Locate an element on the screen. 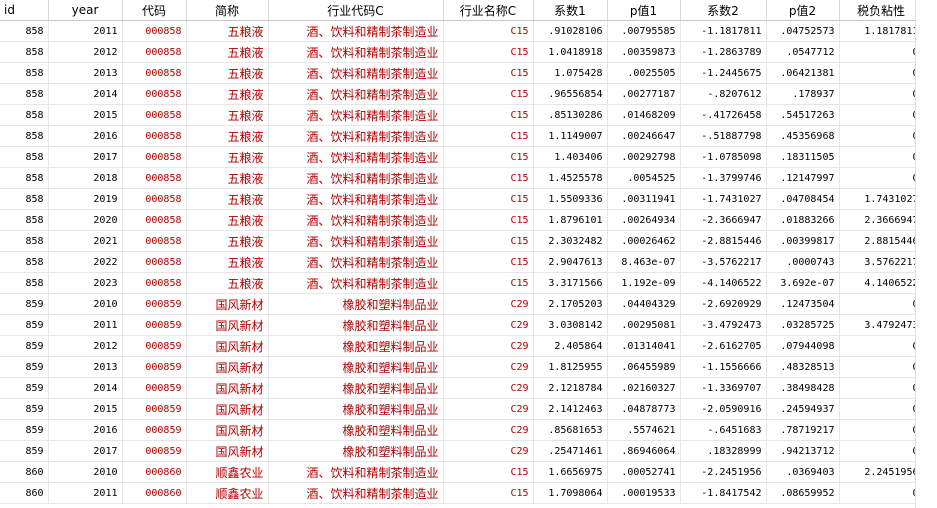 The image size is (937, 508). cell-p1: .00264934 is located at coordinates (644, 220).